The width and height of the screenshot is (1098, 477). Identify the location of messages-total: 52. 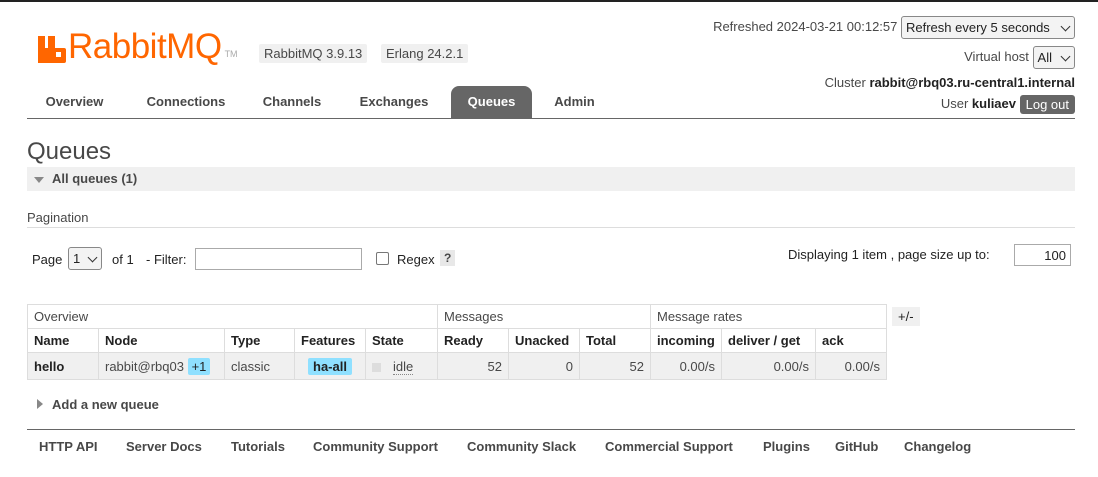
(615, 366).